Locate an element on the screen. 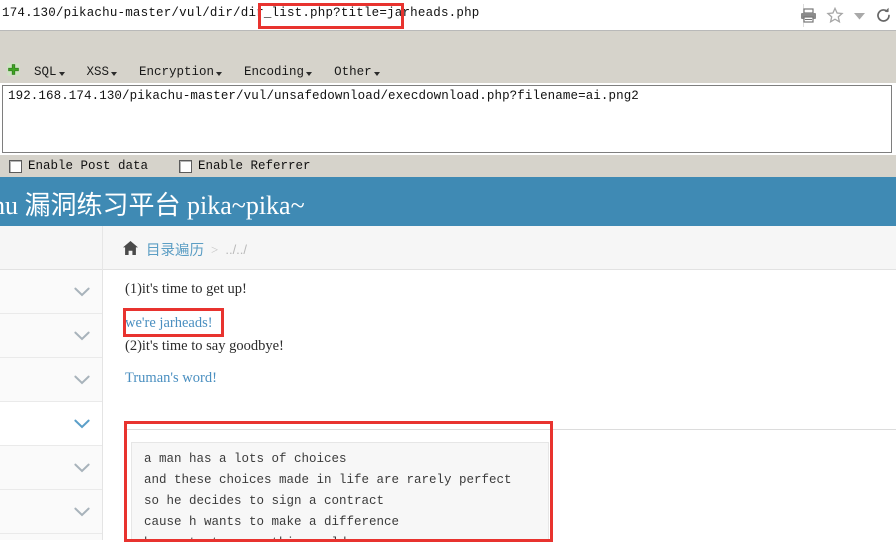 The width and height of the screenshot is (896, 542). enable-post-data-label: Enable Post data is located at coordinates (88, 166).